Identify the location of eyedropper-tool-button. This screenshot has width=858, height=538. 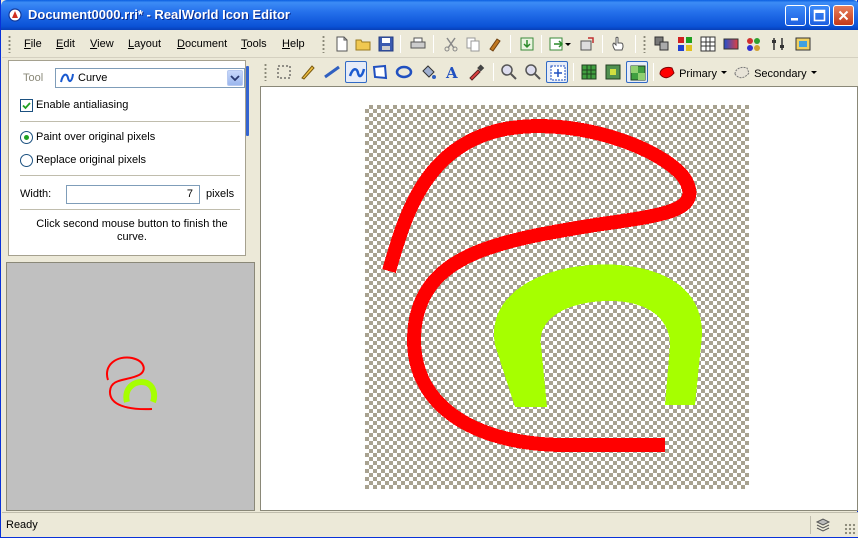
(476, 72).